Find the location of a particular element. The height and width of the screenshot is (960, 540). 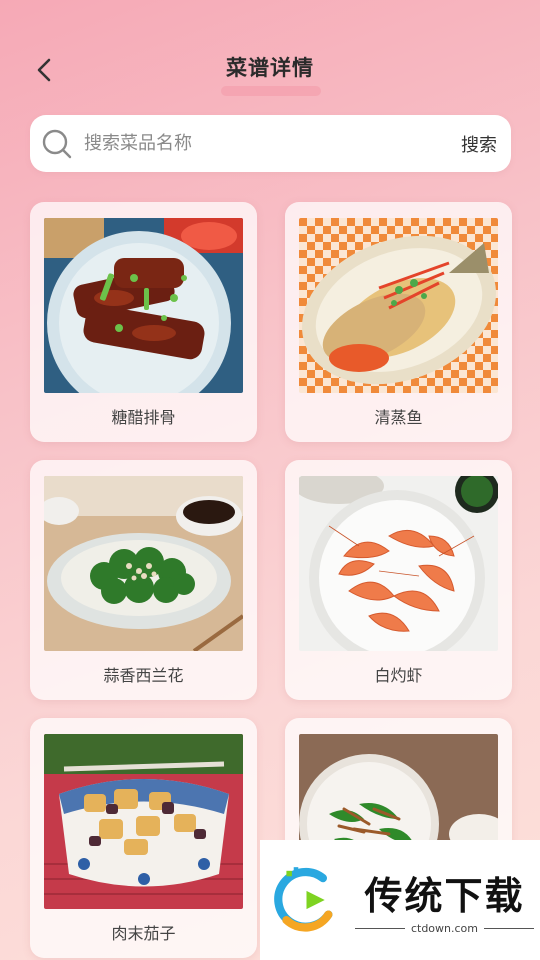

search-input is located at coordinates (272, 143).